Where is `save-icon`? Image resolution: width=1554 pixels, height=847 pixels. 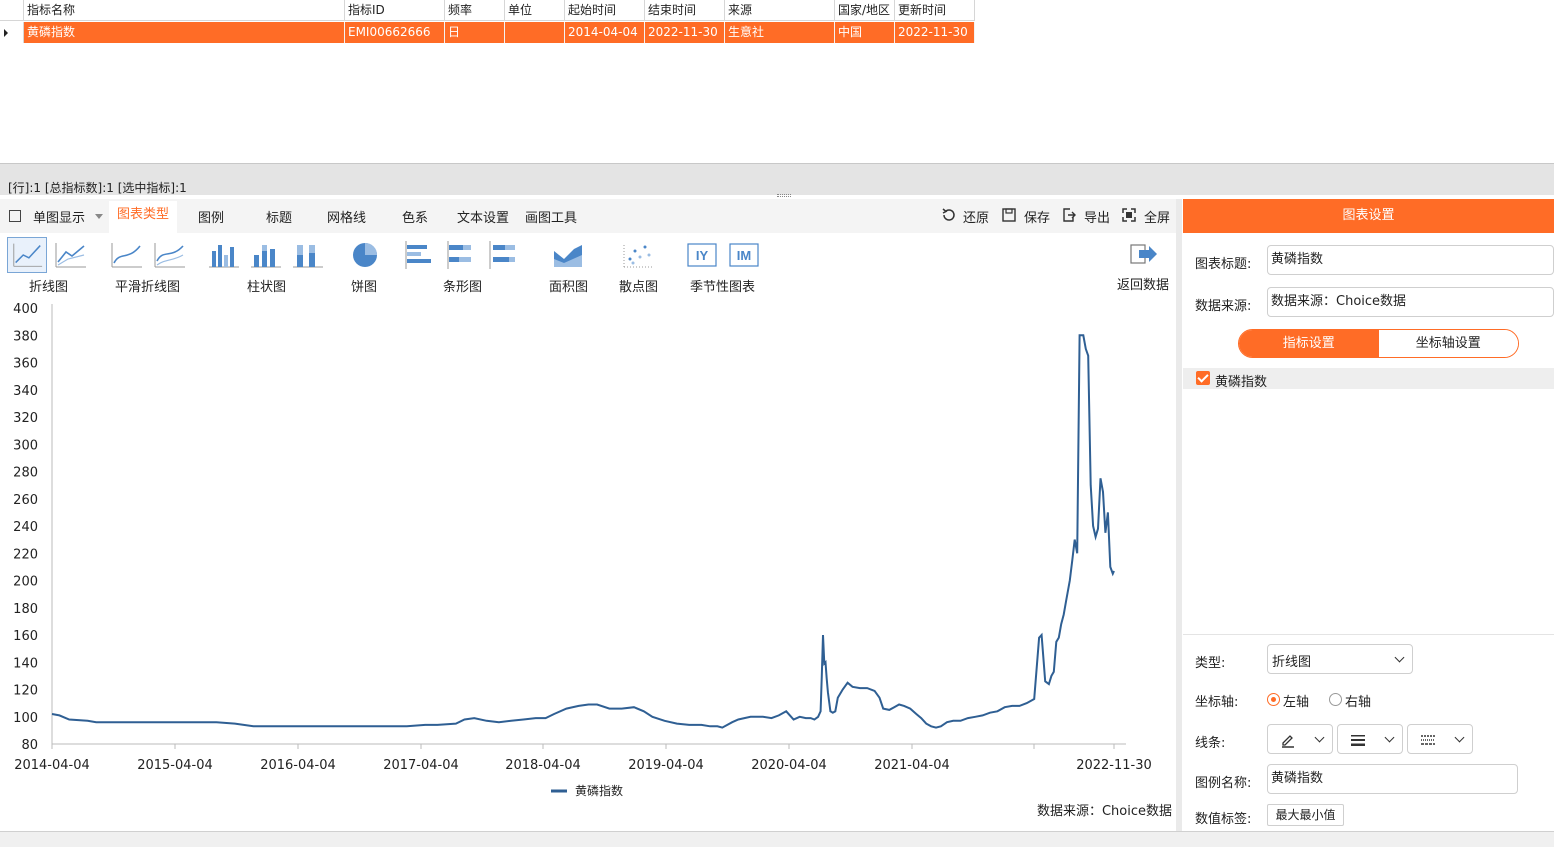 save-icon is located at coordinates (1009, 215).